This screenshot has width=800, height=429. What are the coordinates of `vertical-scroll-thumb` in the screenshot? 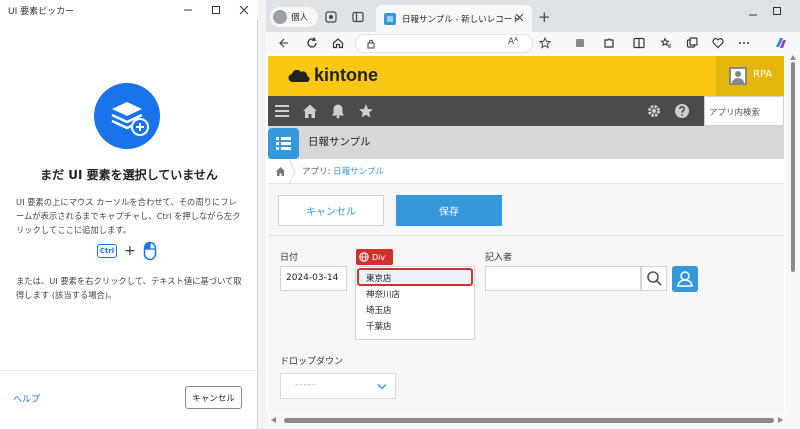 It's located at (793, 167).